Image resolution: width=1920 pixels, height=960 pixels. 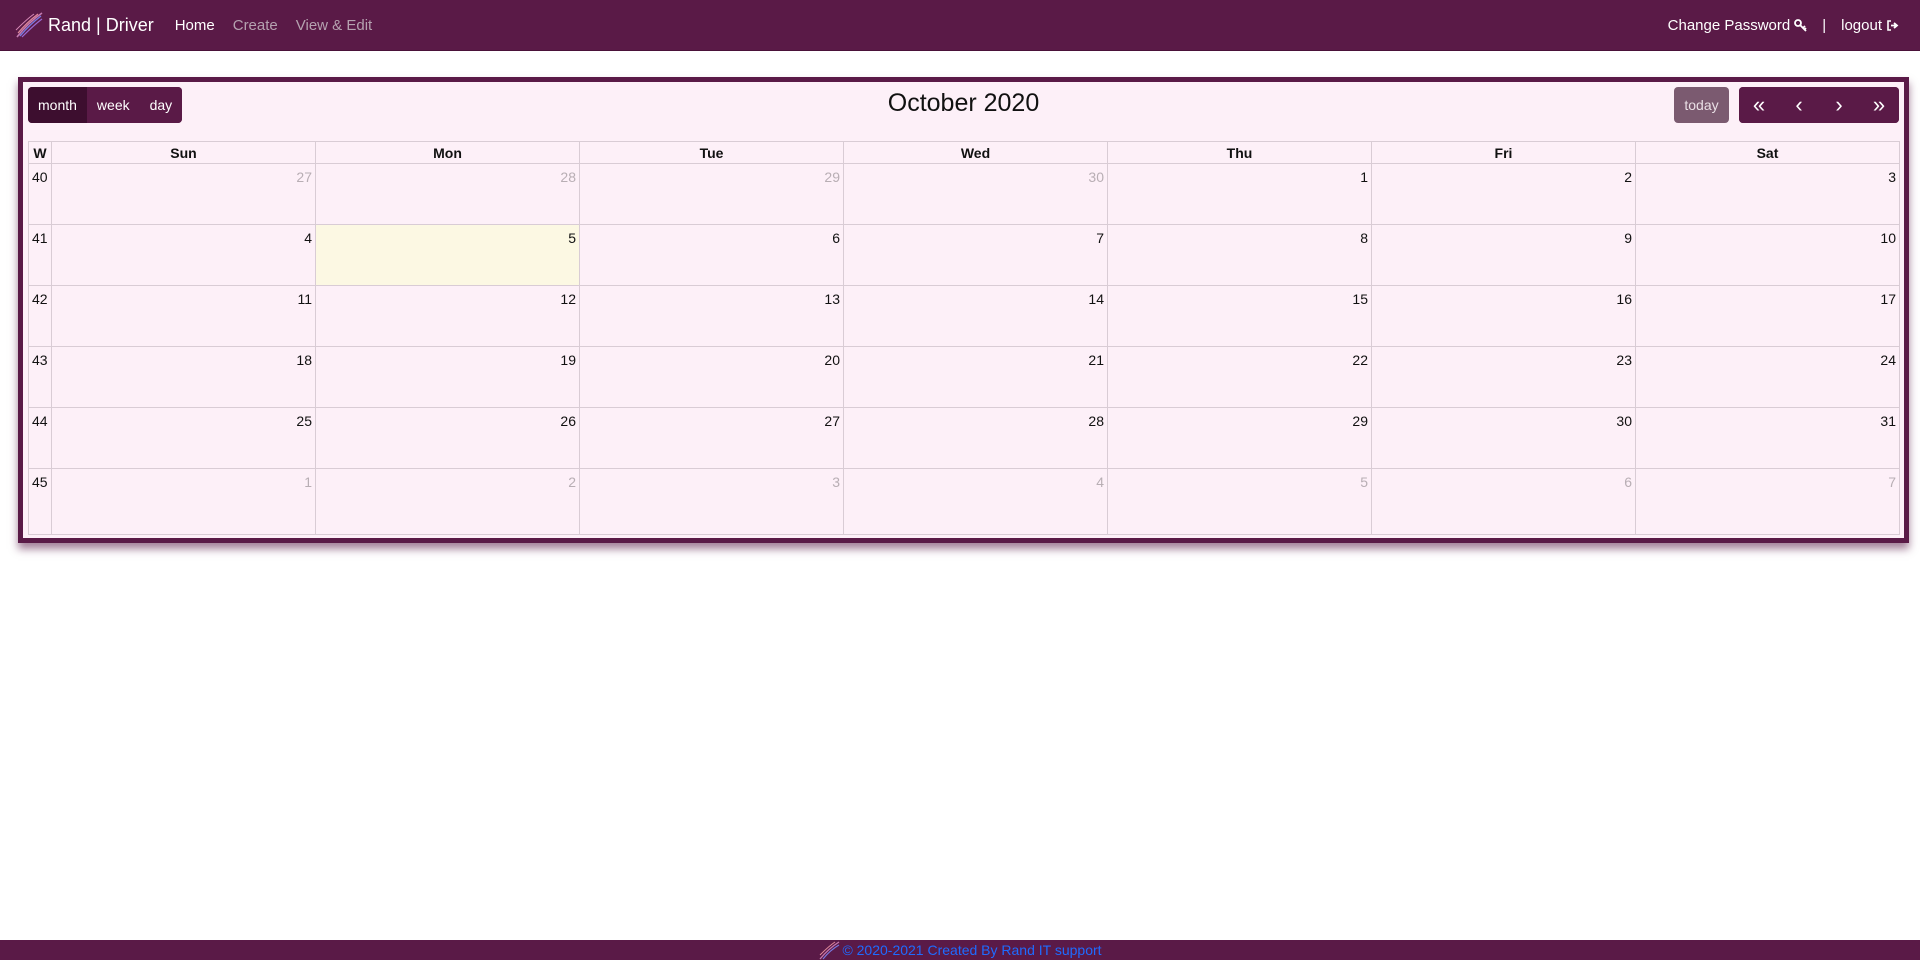 I want to click on today-button: today, so click(x=1701, y=105).